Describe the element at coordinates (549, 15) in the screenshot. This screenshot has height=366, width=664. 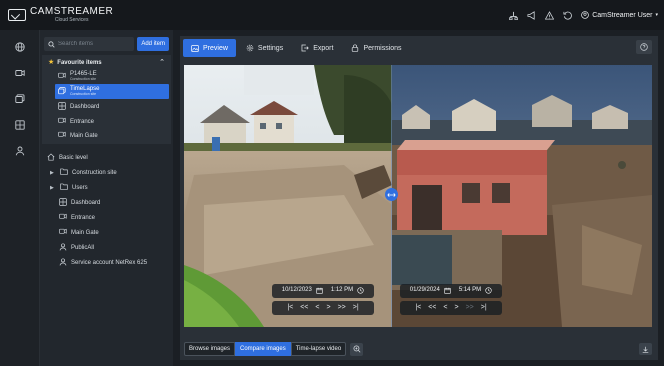
I see `alert-icon` at that location.